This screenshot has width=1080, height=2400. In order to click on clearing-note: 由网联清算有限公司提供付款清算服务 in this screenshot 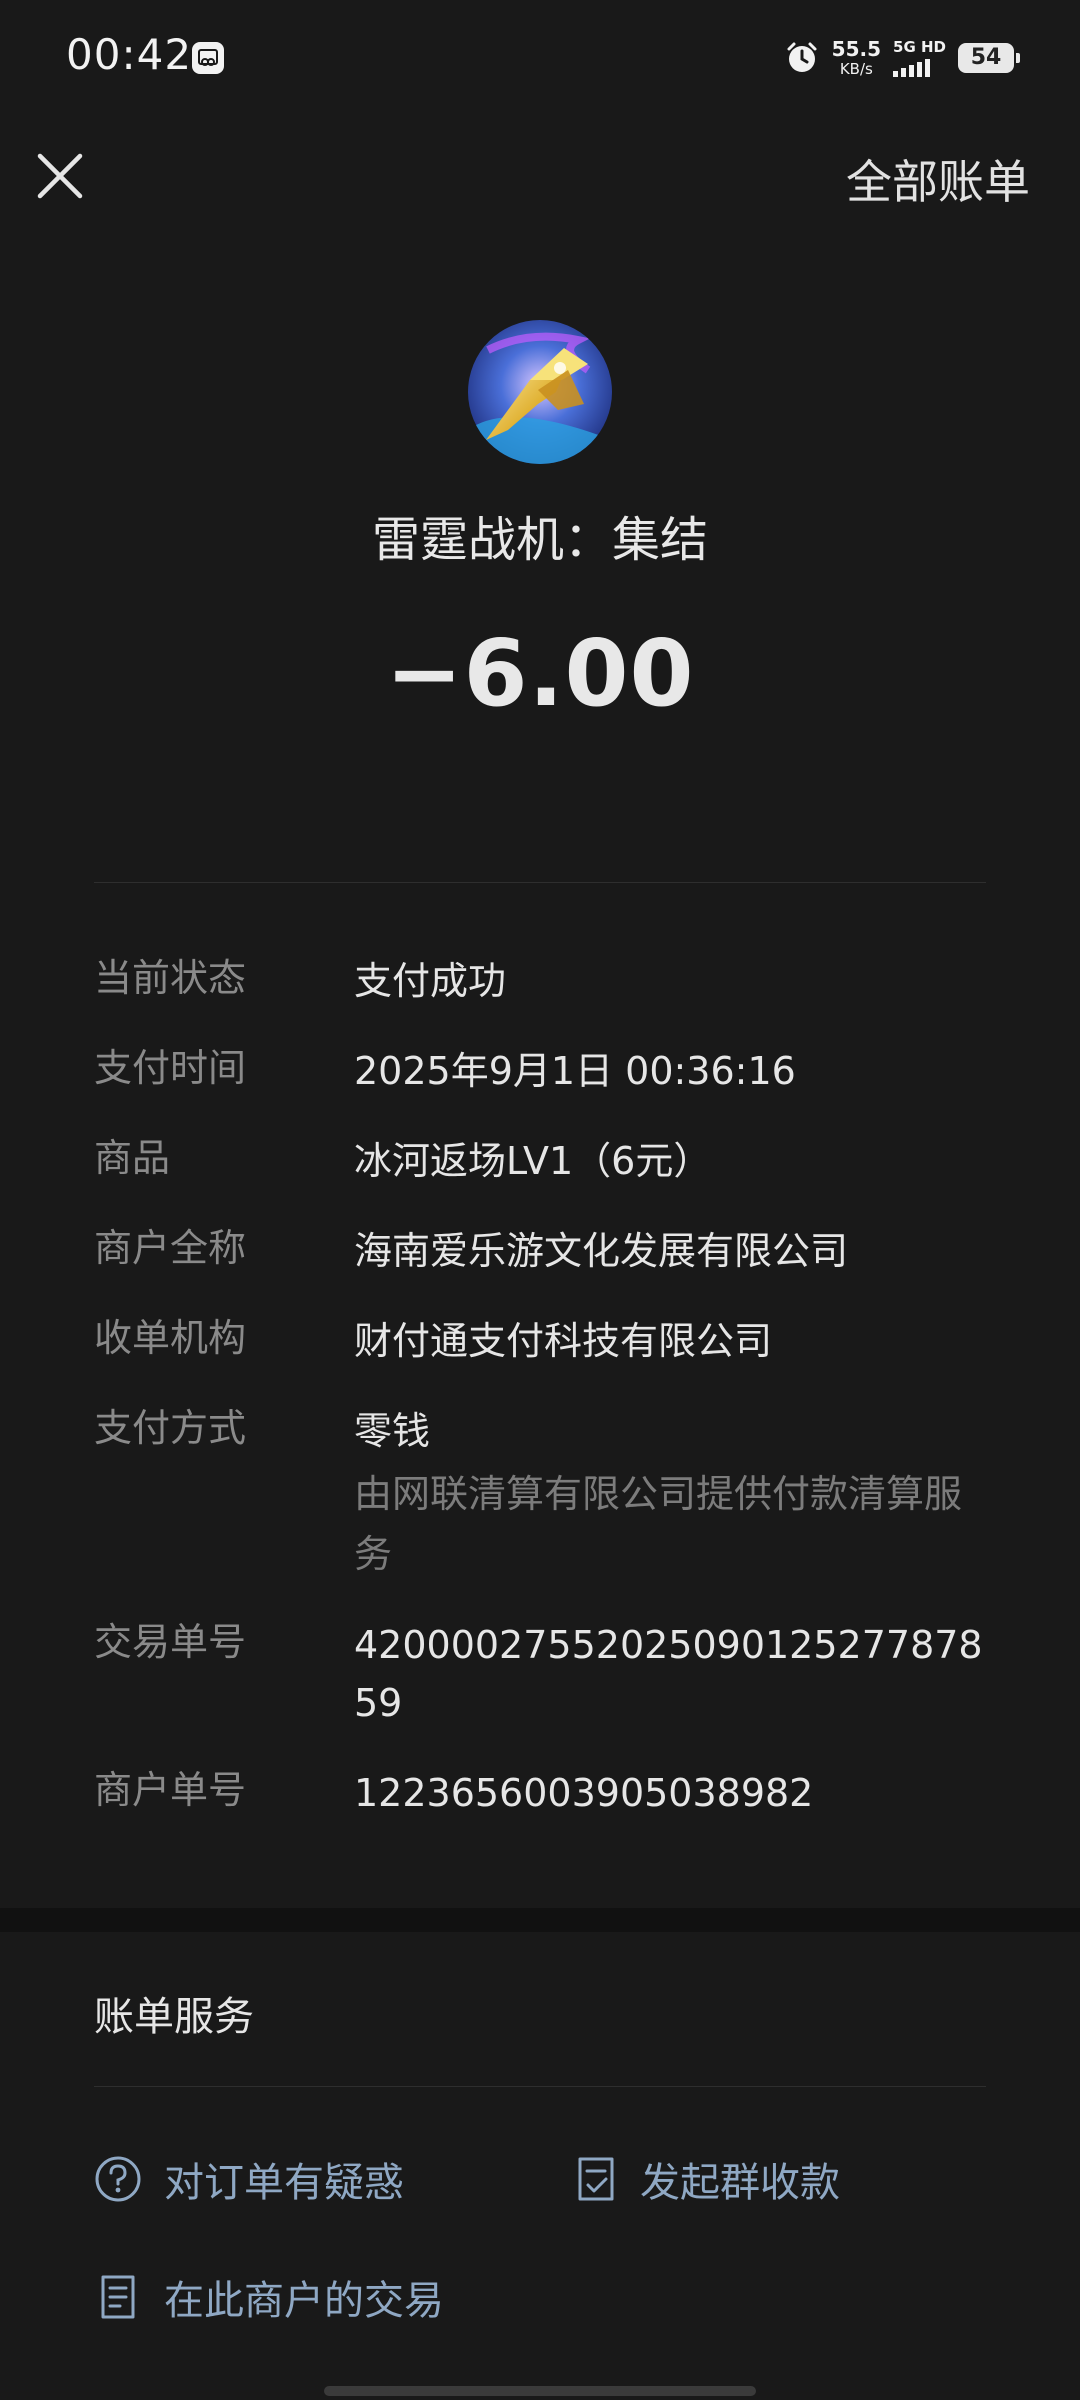, I will do `click(658, 1524)`.